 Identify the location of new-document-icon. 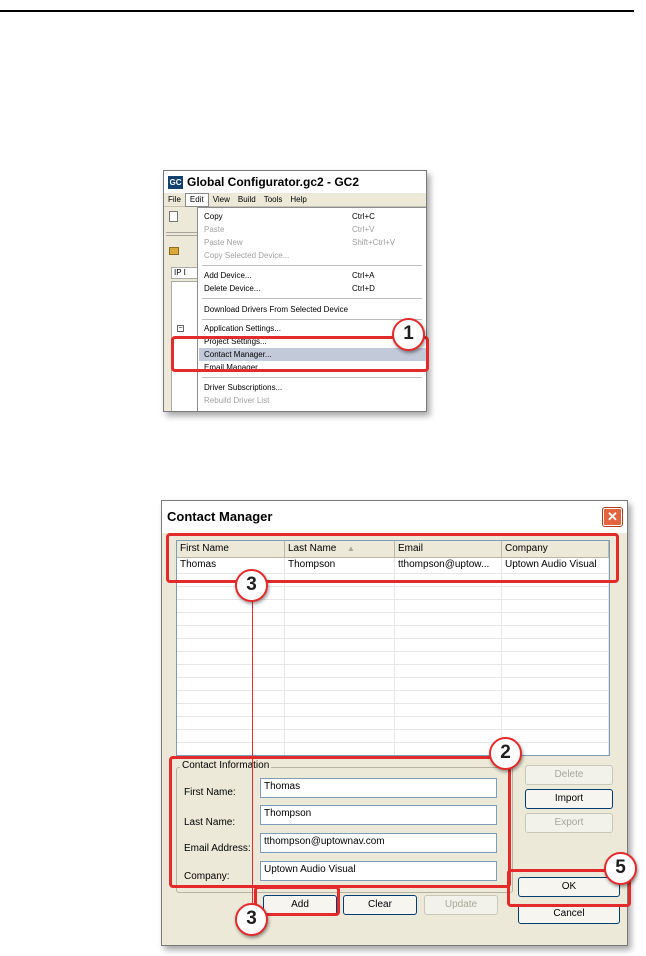
(173, 216).